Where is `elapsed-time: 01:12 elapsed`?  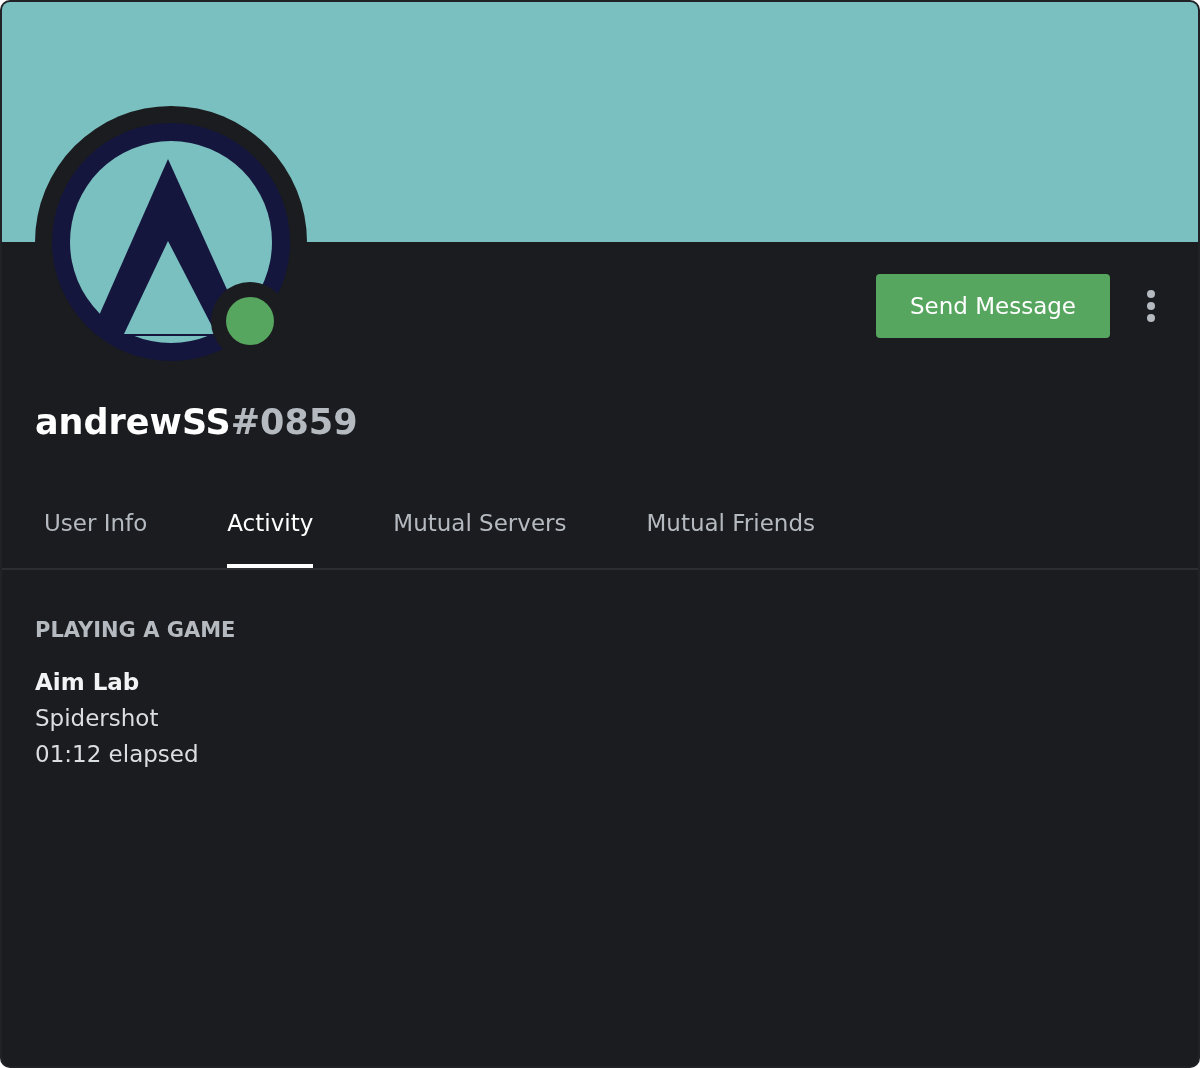 elapsed-time: 01:12 elapsed is located at coordinates (117, 754).